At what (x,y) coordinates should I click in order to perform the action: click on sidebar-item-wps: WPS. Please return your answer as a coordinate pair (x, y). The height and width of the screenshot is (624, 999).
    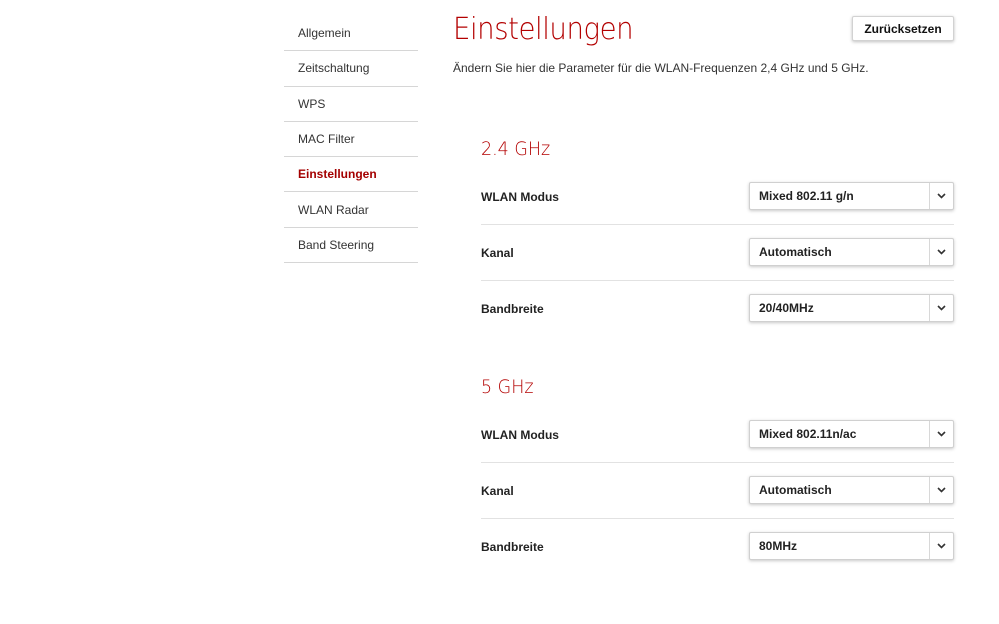
    Looking at the image, I should click on (351, 104).